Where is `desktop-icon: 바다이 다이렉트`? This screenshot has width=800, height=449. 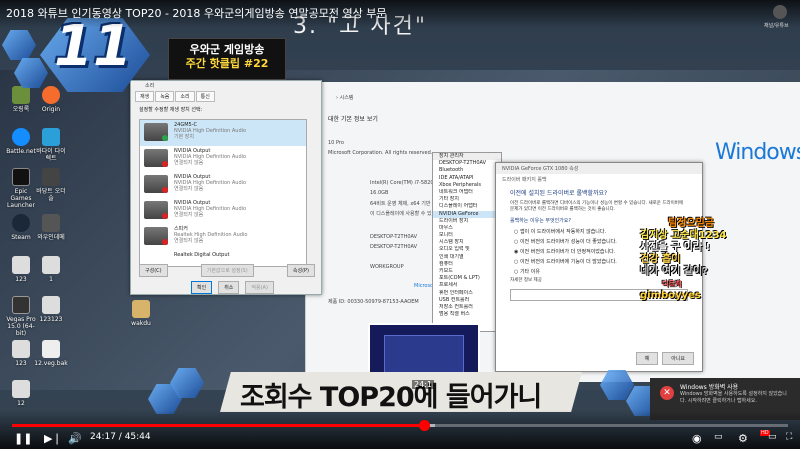 desktop-icon: 바다이 다이렉트 is located at coordinates (51, 145).